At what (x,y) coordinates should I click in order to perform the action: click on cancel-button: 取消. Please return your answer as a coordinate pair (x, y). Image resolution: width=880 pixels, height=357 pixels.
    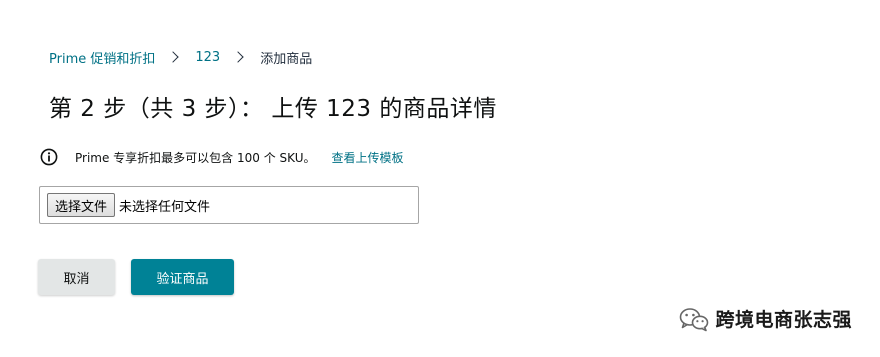
    Looking at the image, I should click on (76, 277).